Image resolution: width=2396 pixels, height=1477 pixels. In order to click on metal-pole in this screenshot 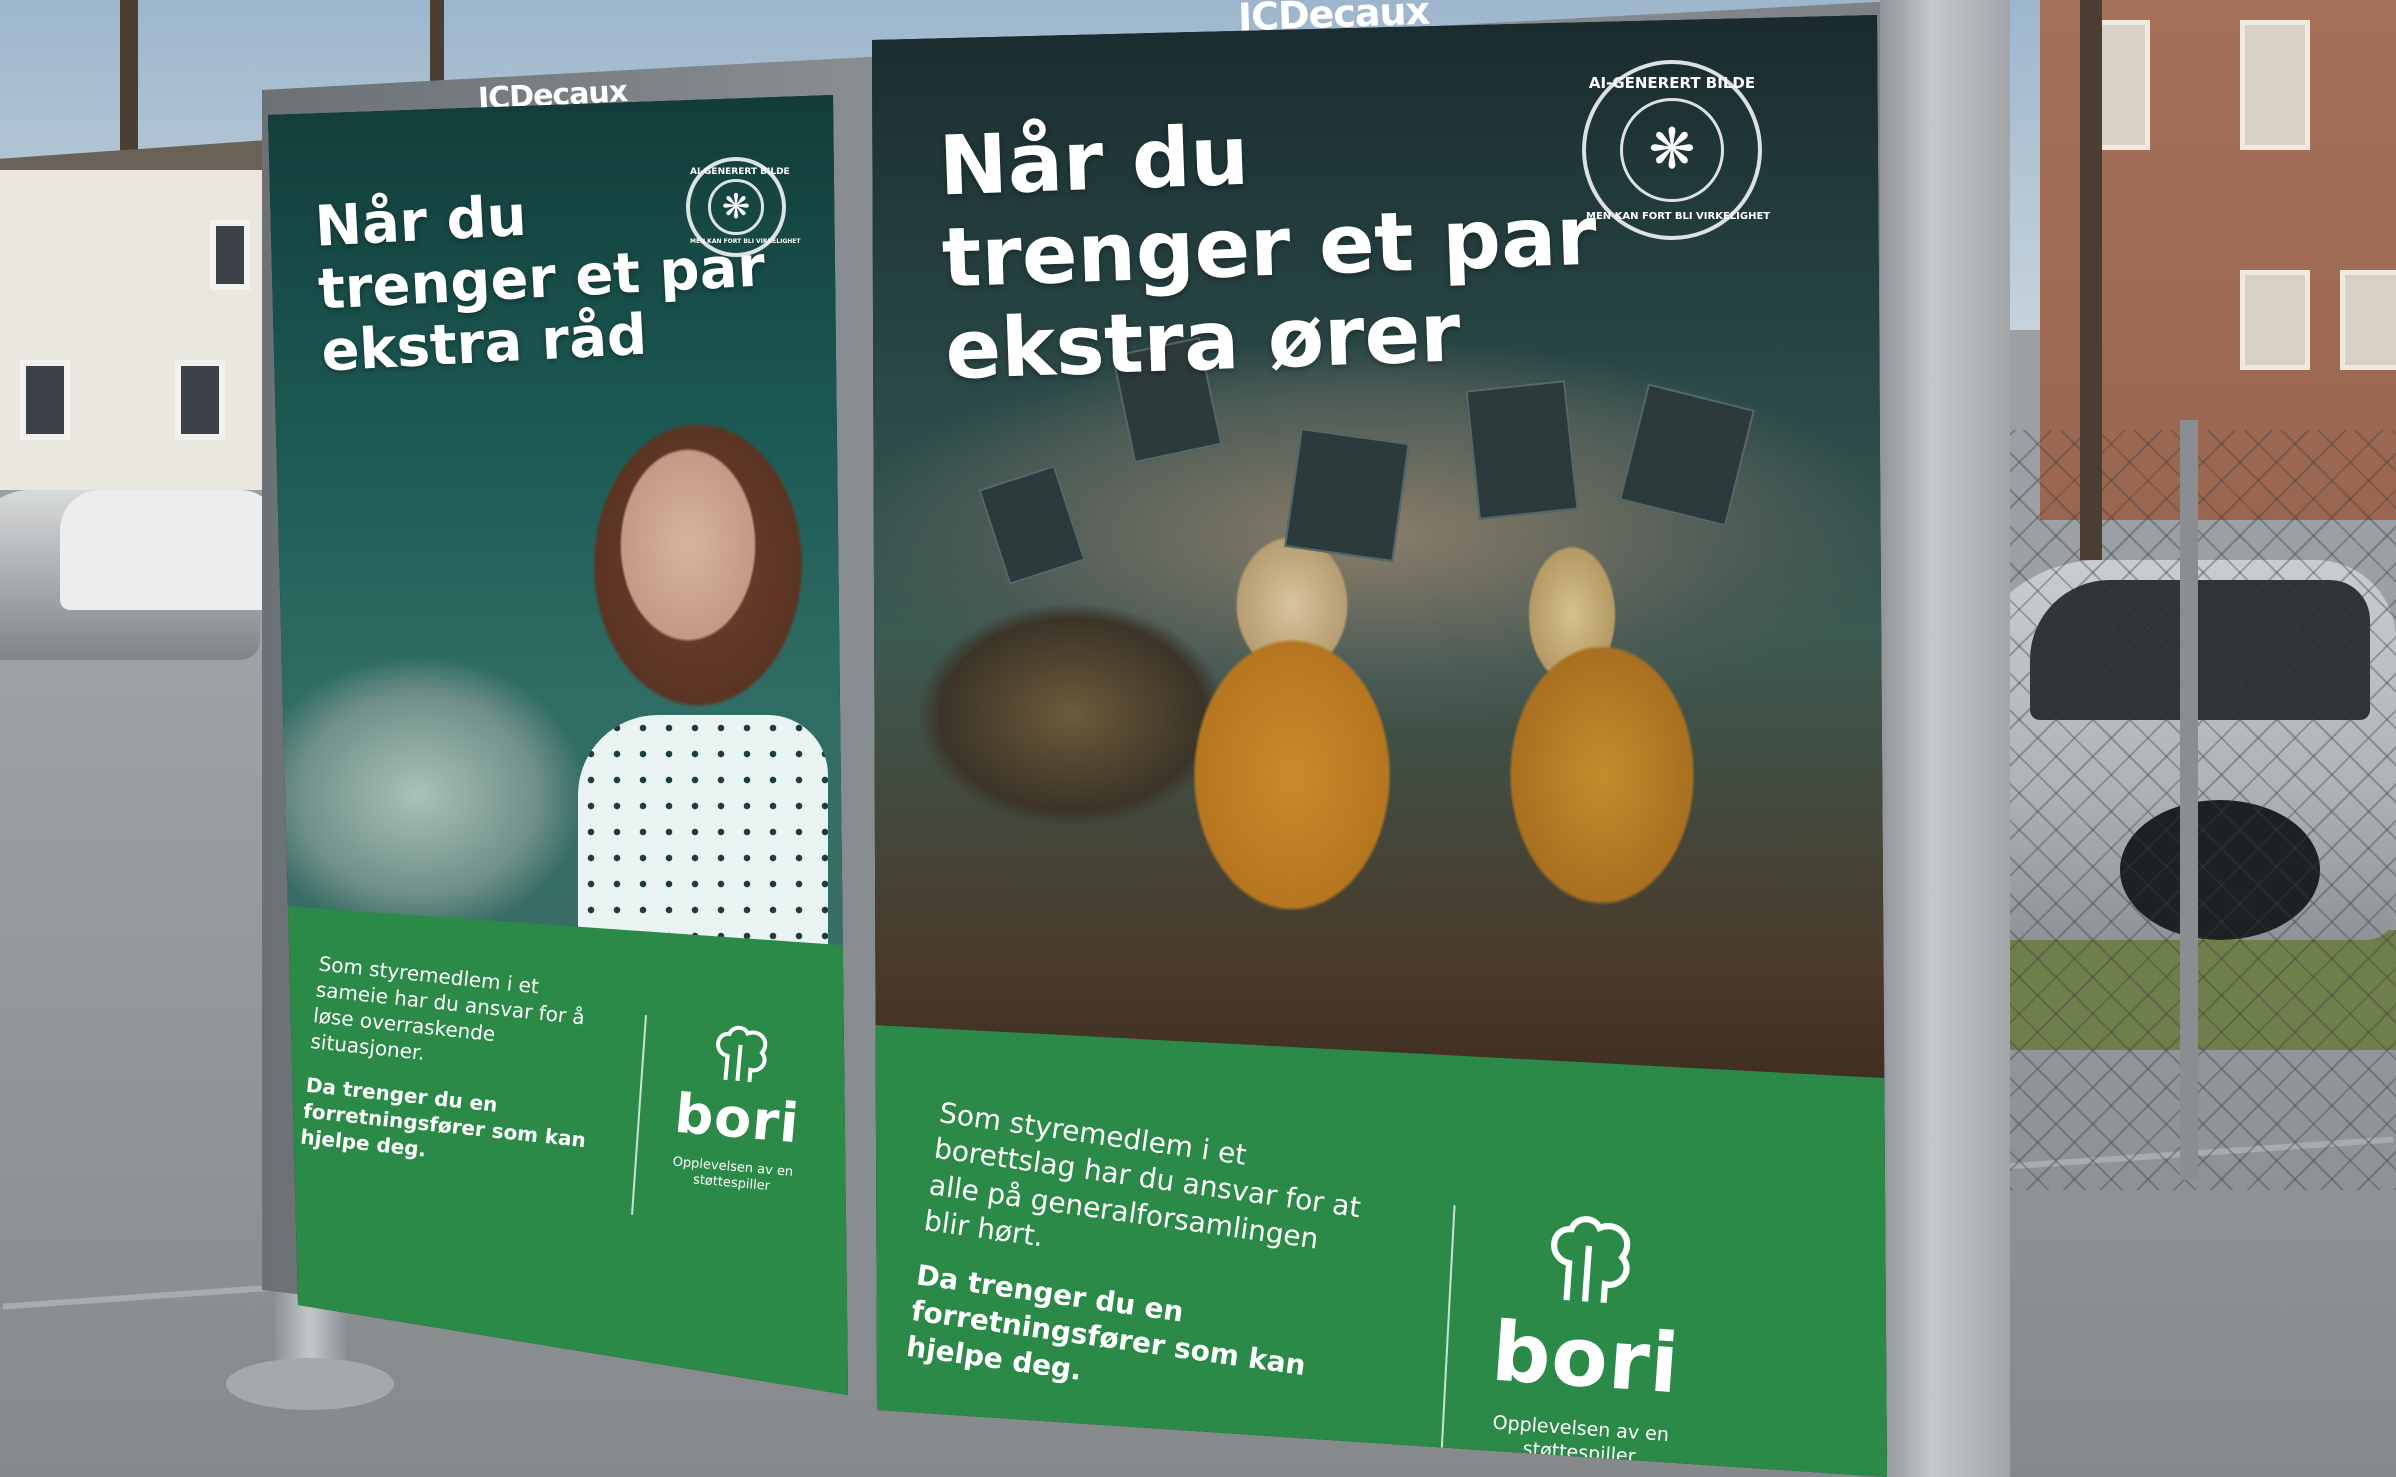, I will do `click(1945, 738)`.